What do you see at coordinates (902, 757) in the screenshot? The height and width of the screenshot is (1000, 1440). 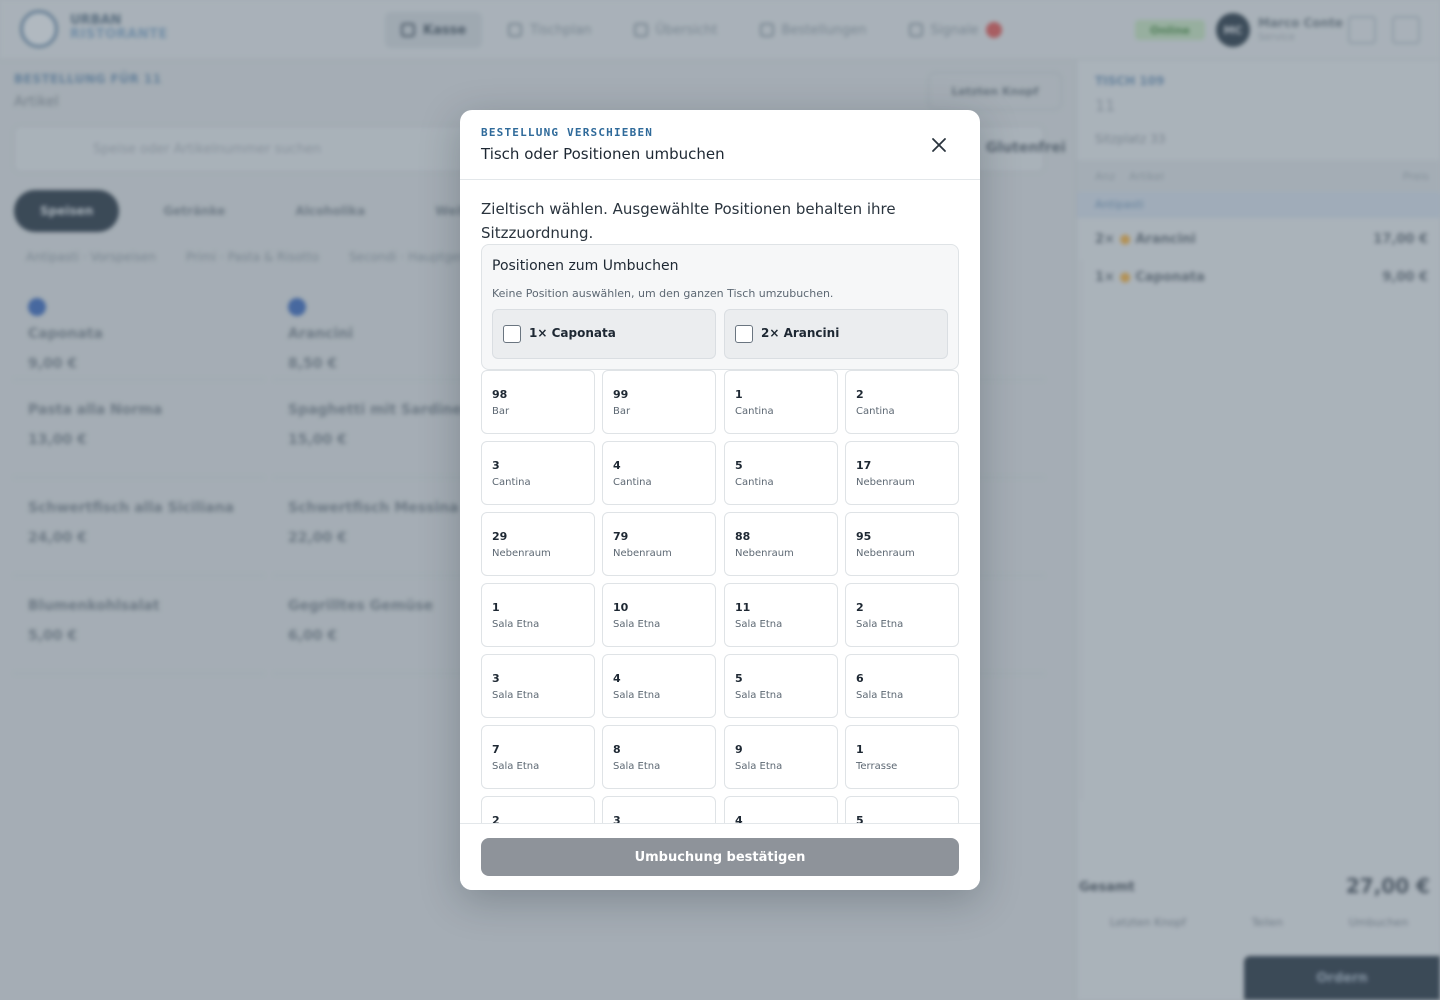 I see `table-option: 1 Terrasse` at bounding box center [902, 757].